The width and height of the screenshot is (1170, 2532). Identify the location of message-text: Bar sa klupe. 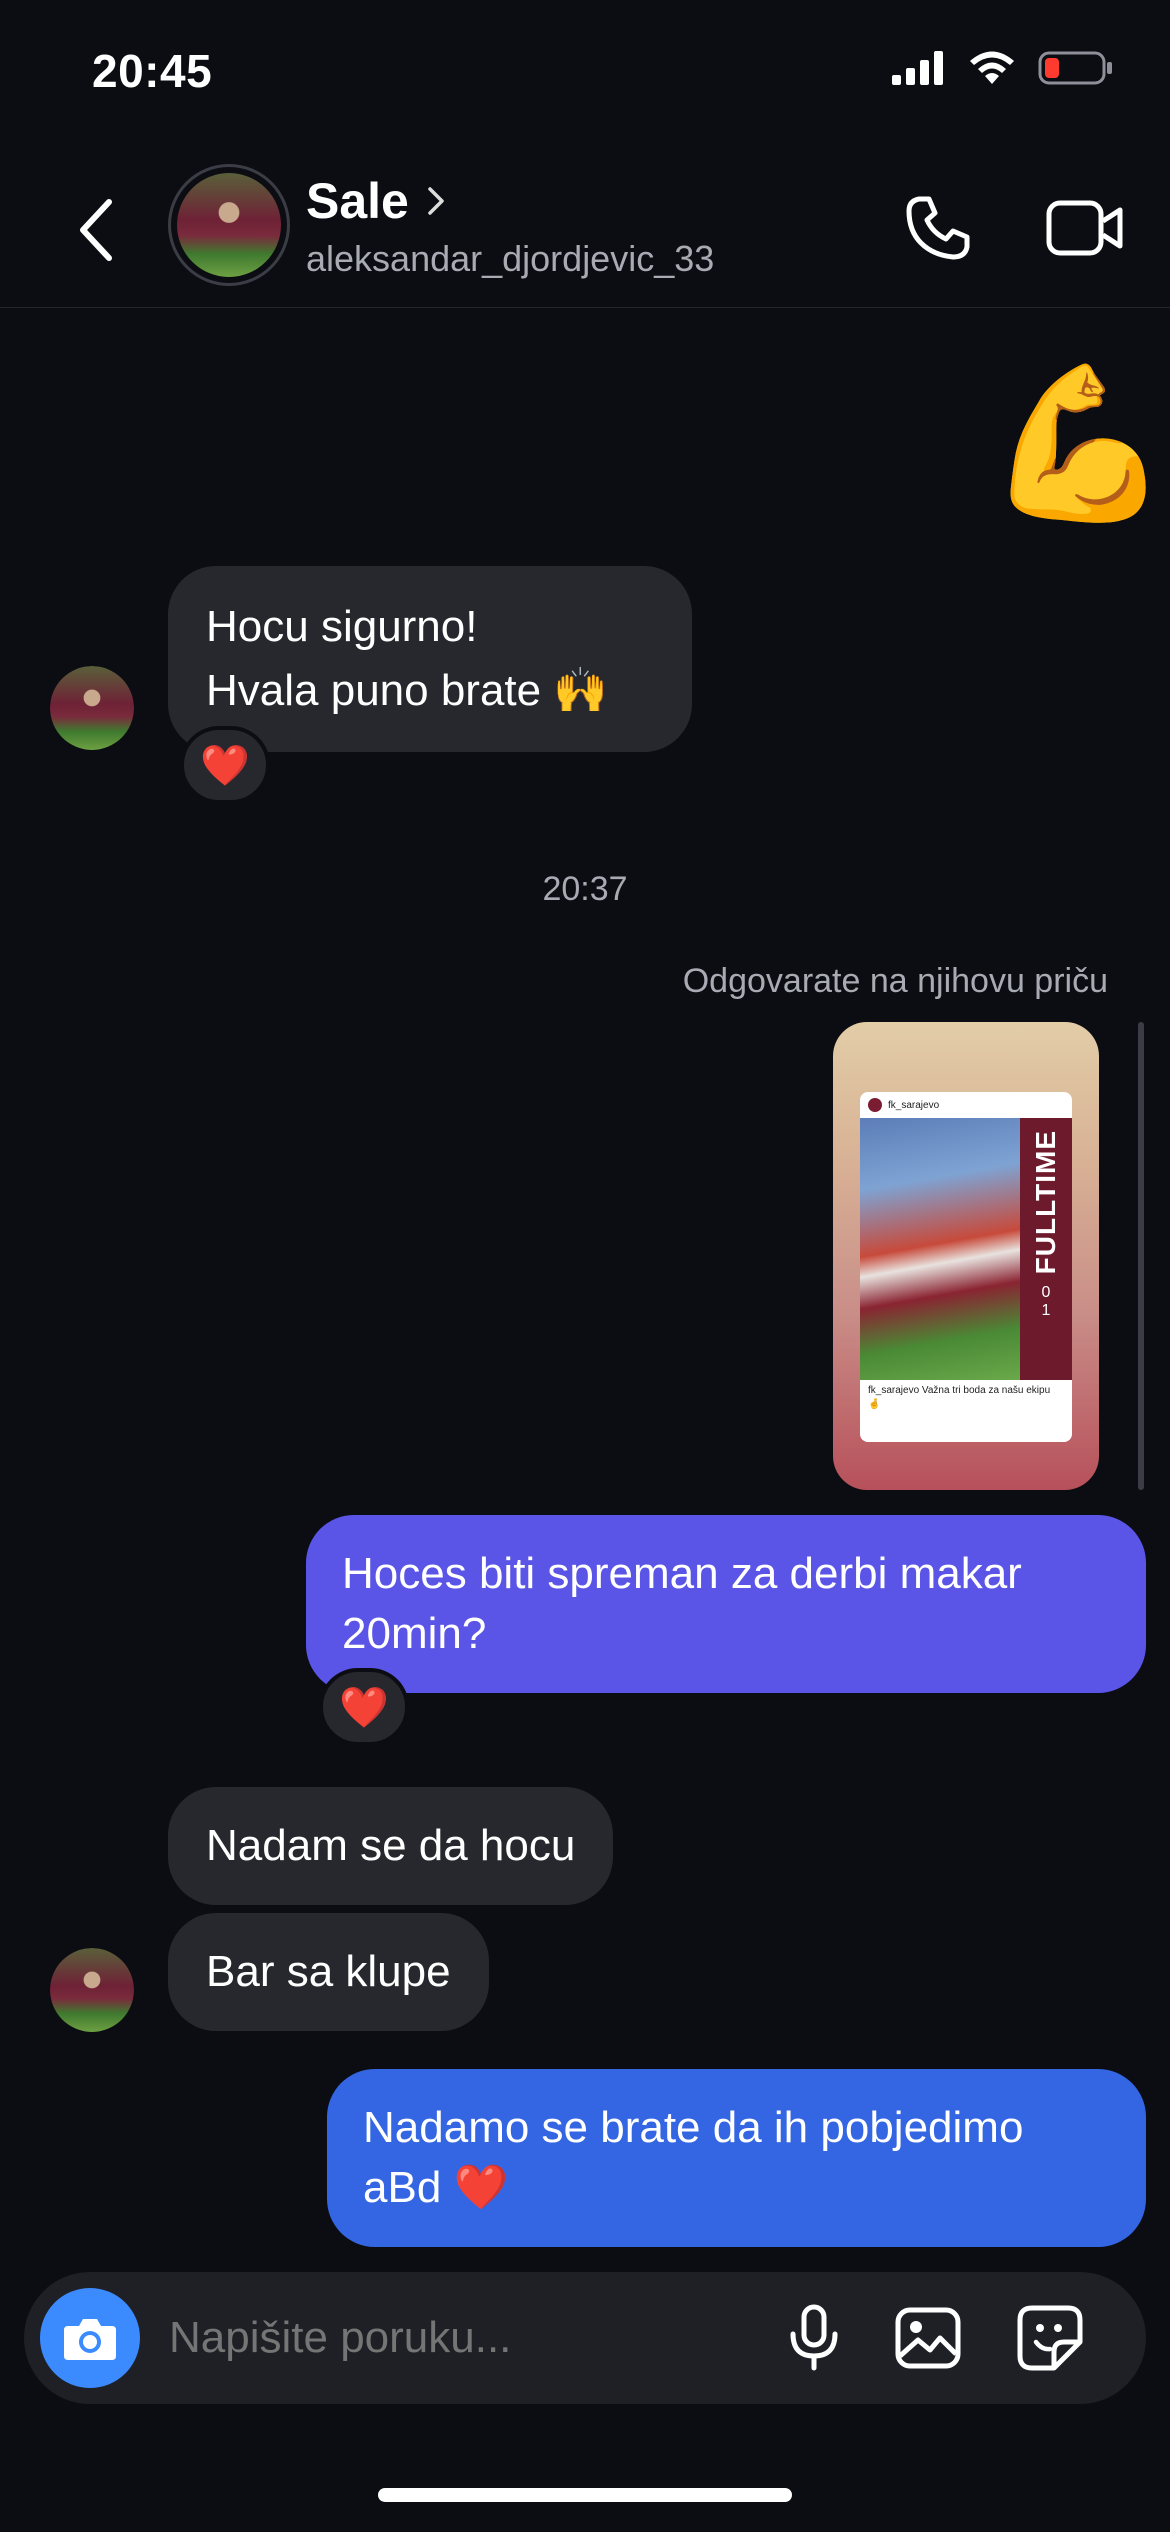
(328, 1971).